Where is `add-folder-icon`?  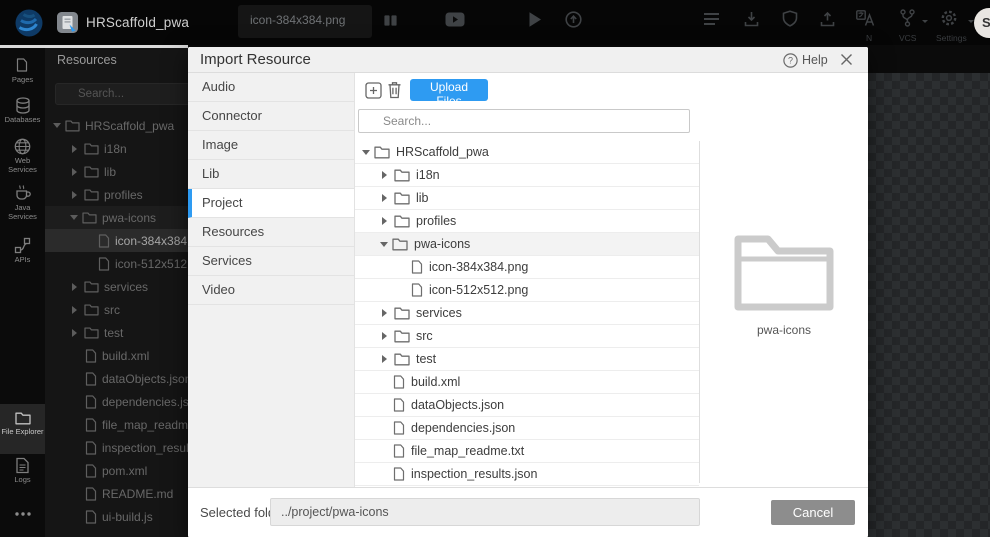
add-folder-icon is located at coordinates (373, 90).